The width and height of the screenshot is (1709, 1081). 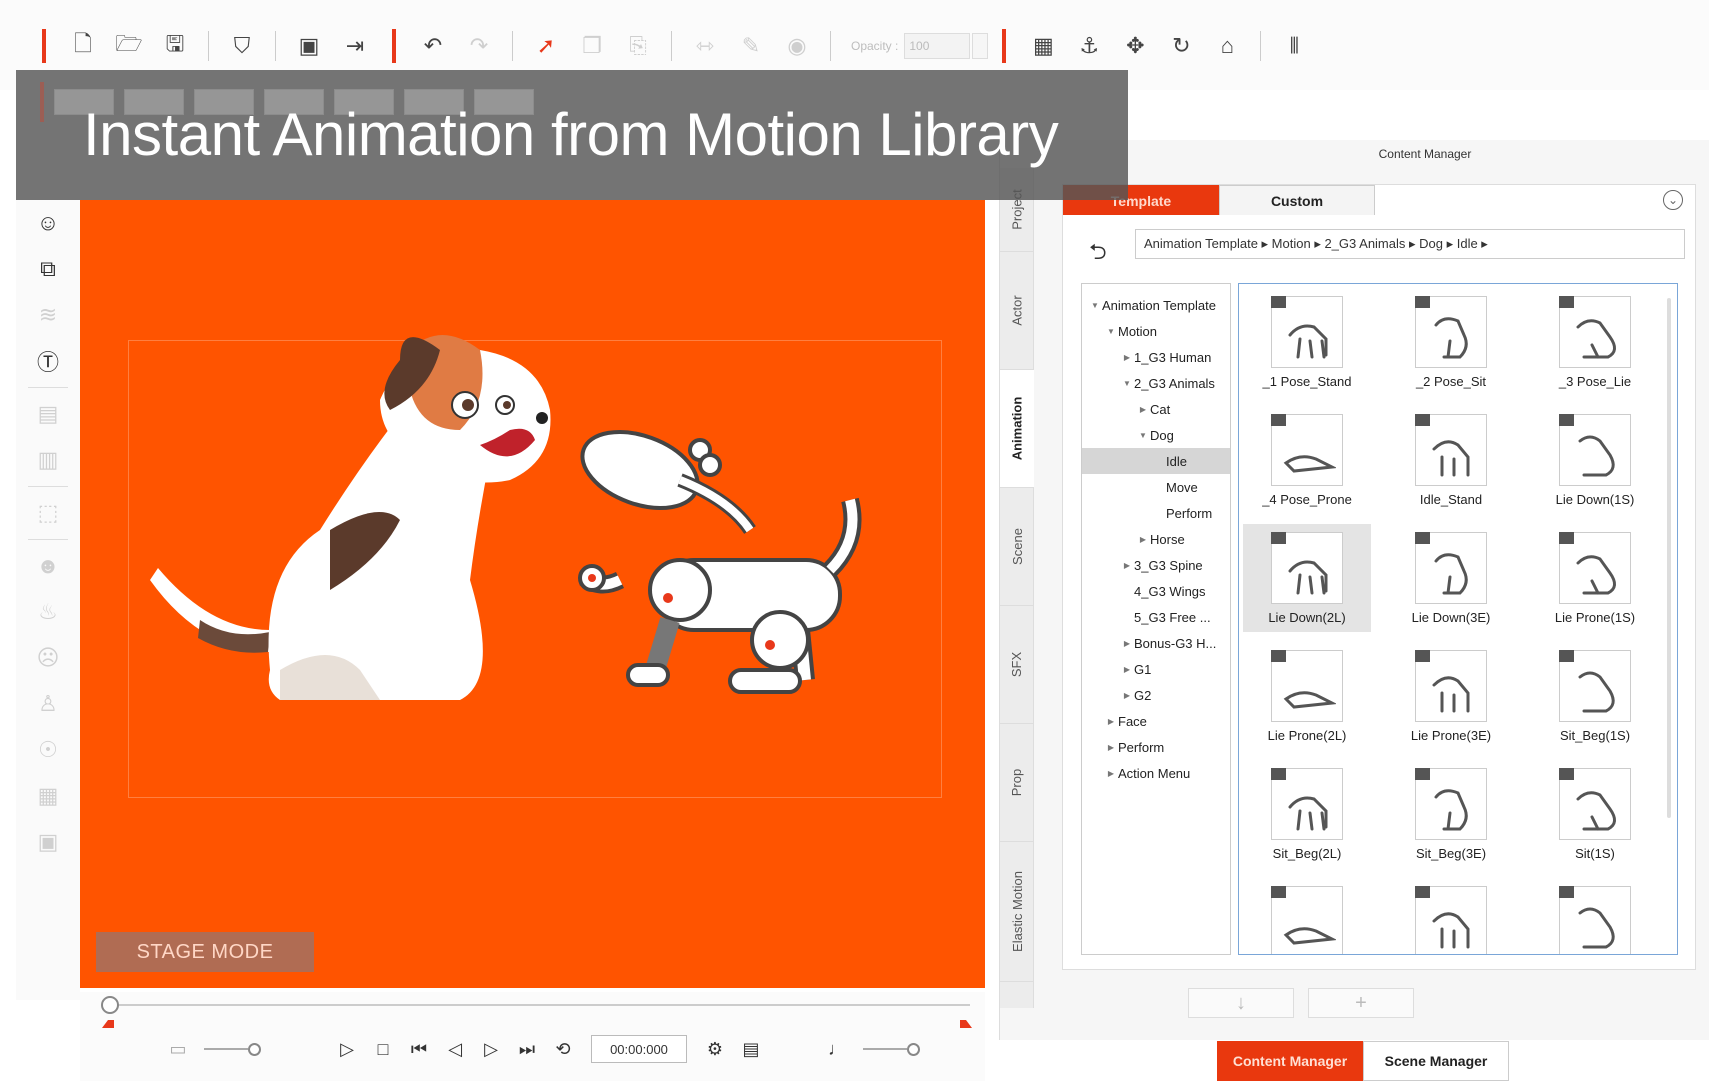 I want to click on redo-icon: ↷, so click(x=479, y=46).